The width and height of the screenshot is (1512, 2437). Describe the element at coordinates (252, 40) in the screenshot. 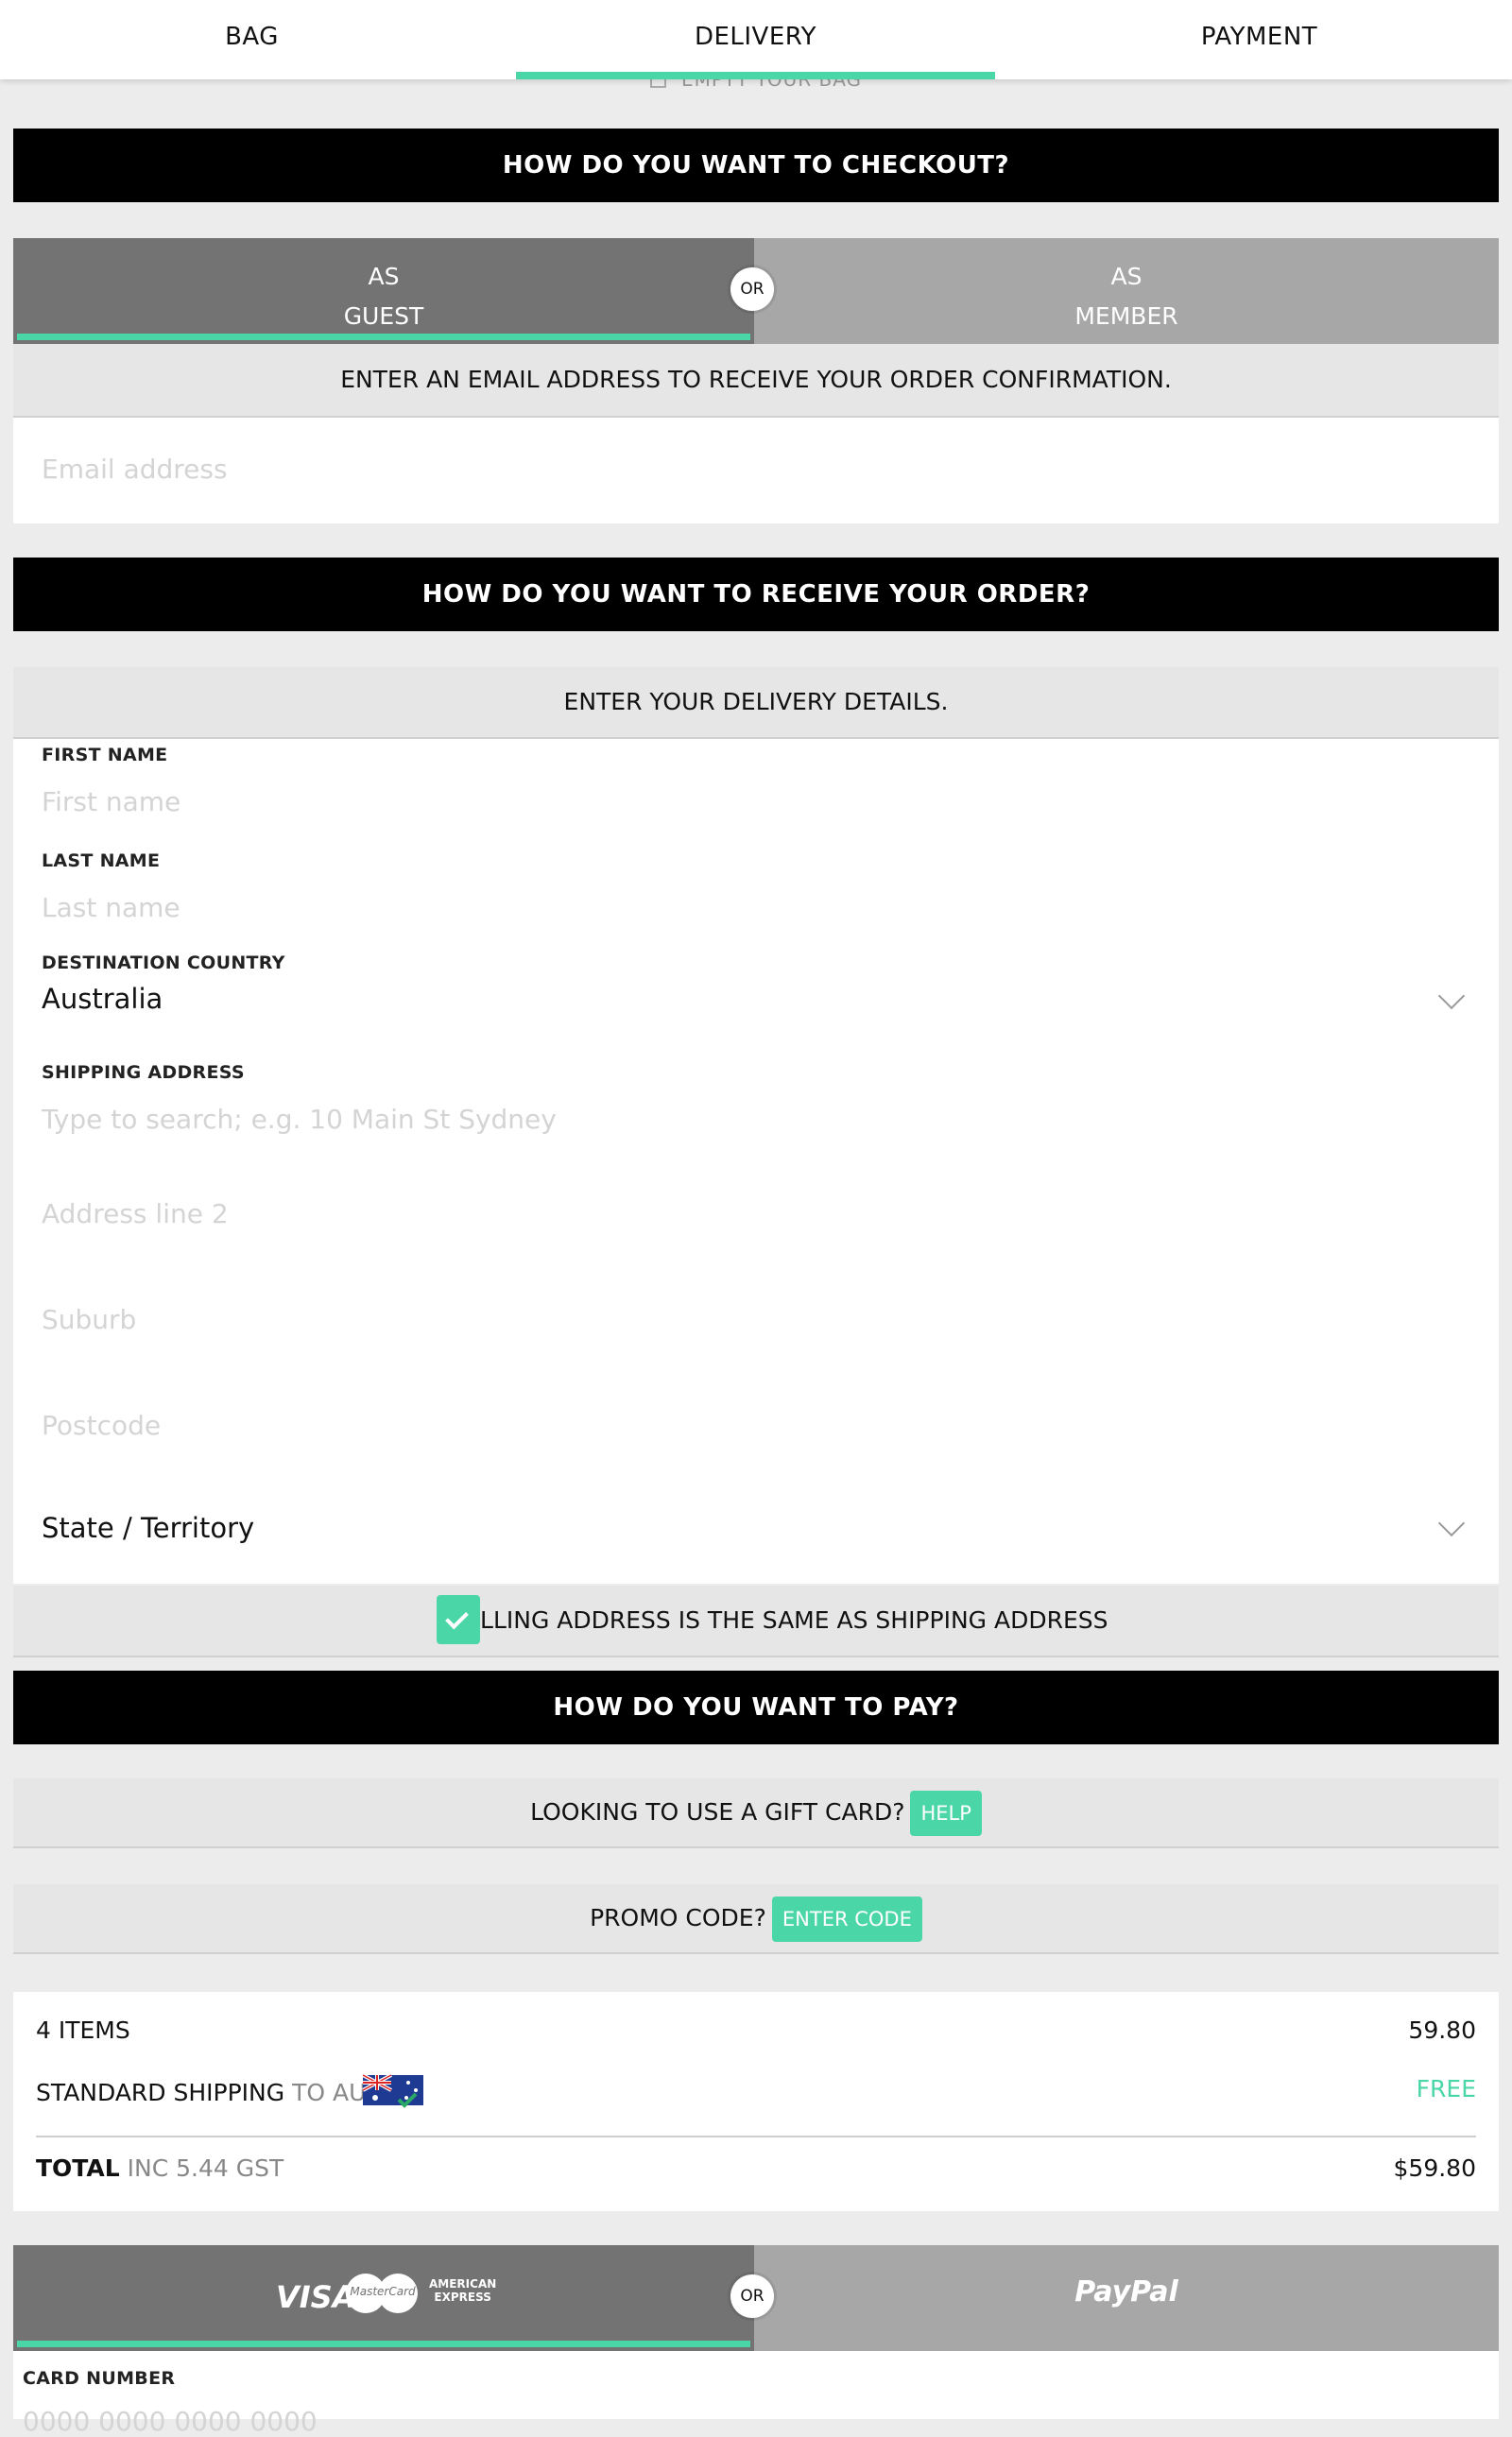

I see `tab-bag: BAG` at that location.